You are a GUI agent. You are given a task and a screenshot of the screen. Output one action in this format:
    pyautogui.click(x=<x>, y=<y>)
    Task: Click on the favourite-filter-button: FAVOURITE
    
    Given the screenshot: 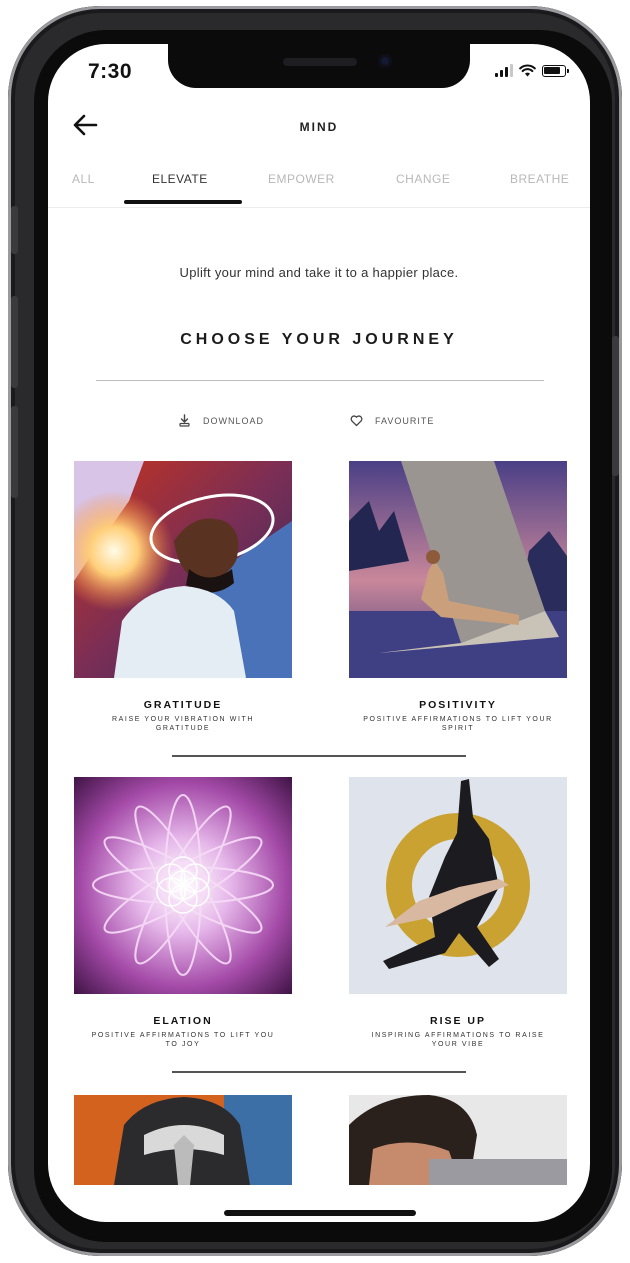 What is the action you would take?
    pyautogui.click(x=392, y=420)
    